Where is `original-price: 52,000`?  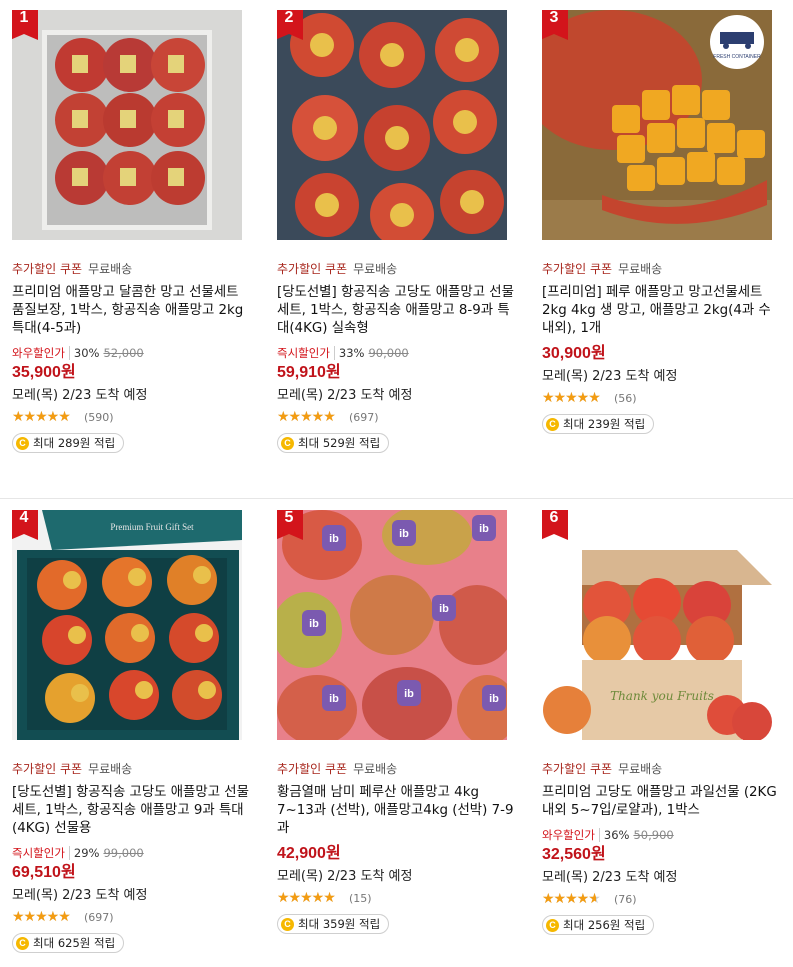 original-price: 52,000 is located at coordinates (123, 353).